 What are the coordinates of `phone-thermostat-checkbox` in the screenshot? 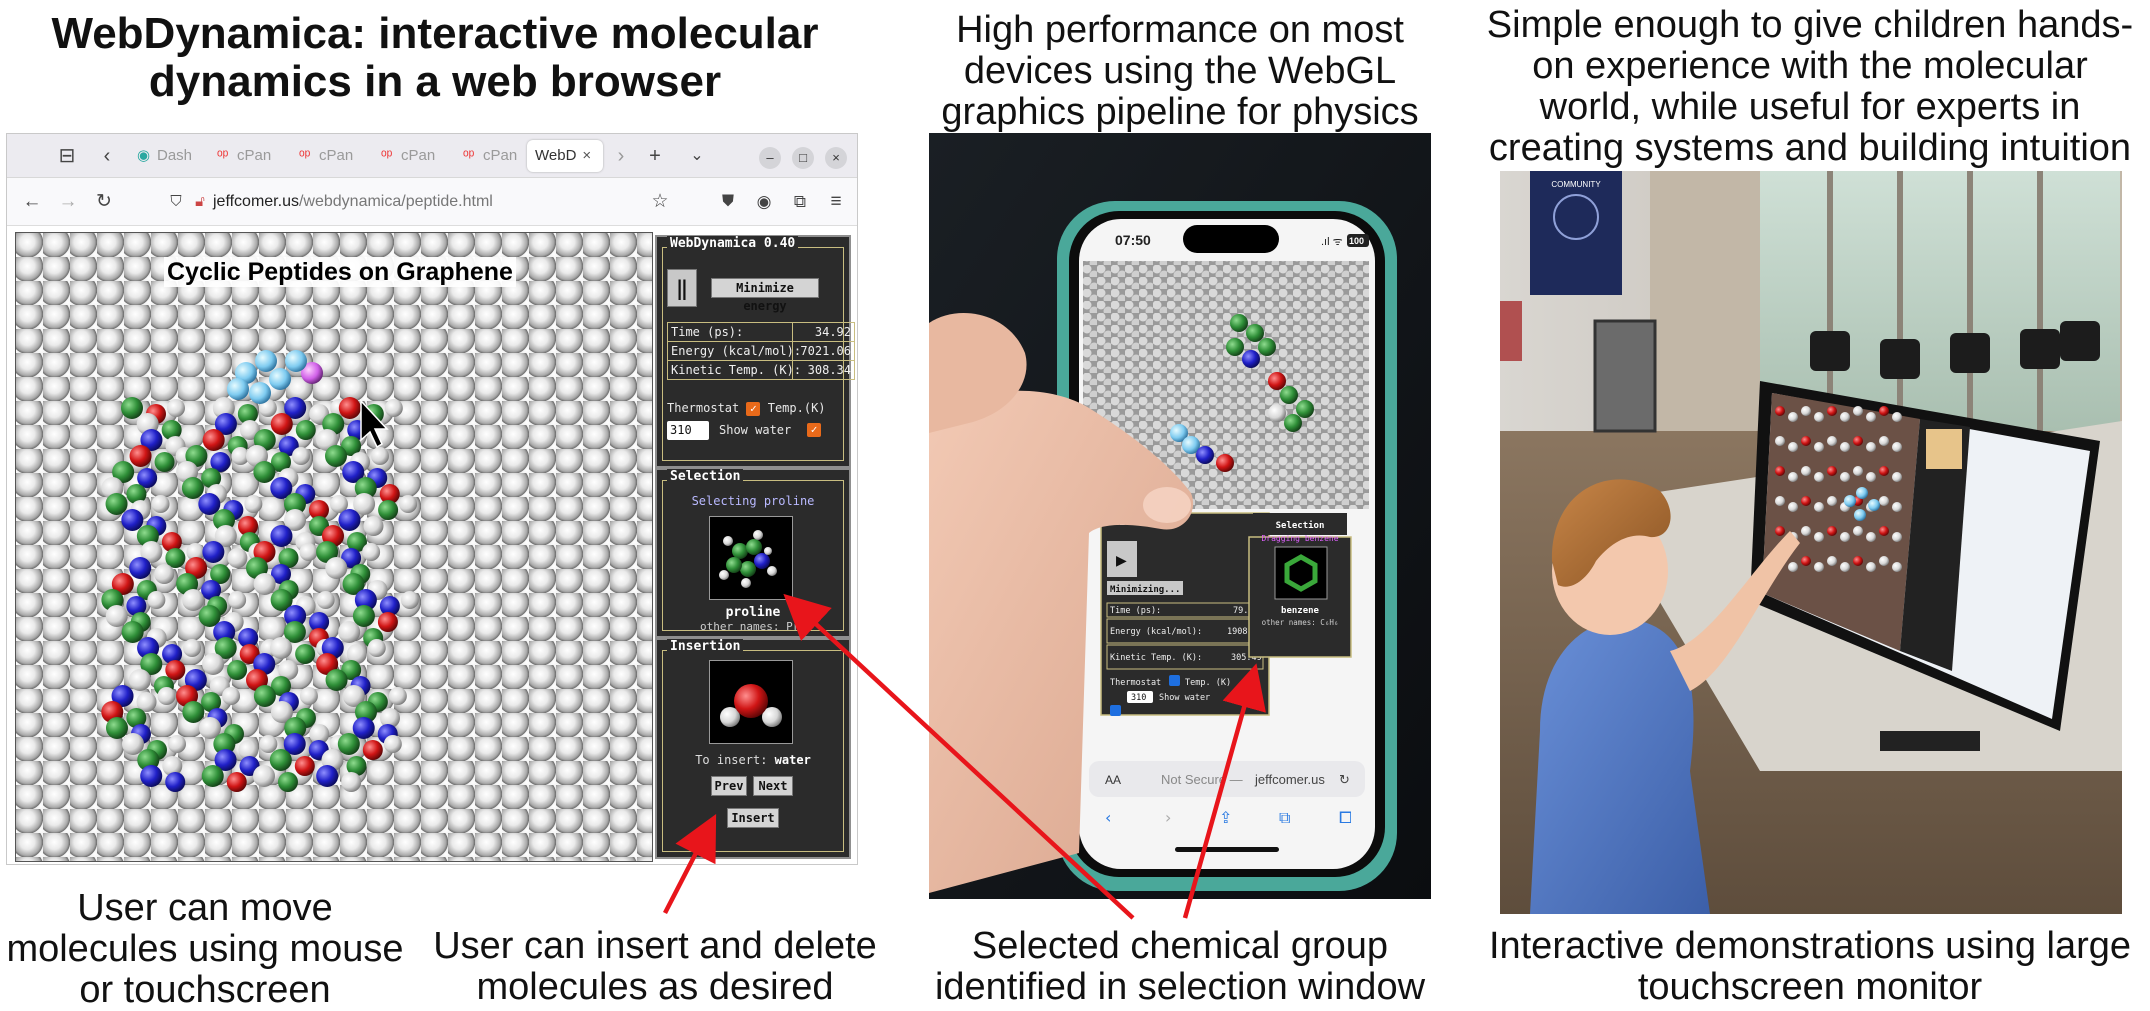 It's located at (1174, 680).